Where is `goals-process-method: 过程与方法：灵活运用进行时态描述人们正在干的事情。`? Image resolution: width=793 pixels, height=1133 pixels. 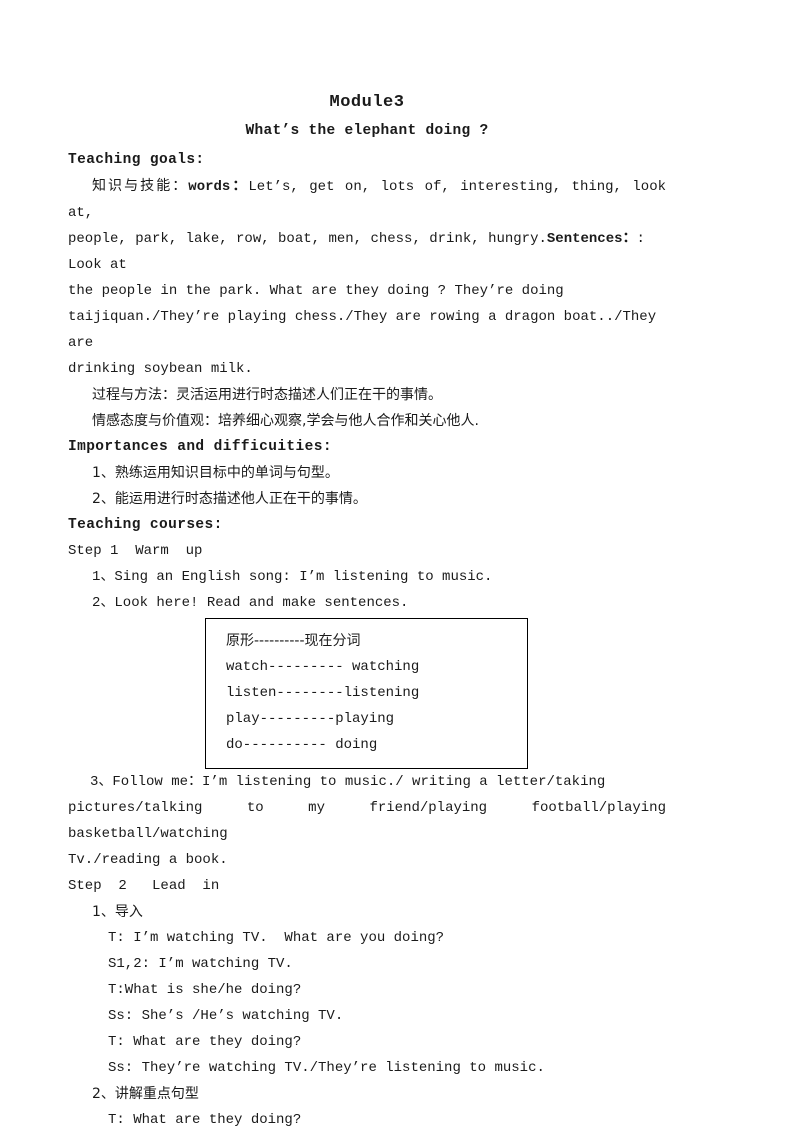
goals-process-method: 过程与方法：灵活运用进行时态描述人们正在干的事情。 is located at coordinates (267, 395).